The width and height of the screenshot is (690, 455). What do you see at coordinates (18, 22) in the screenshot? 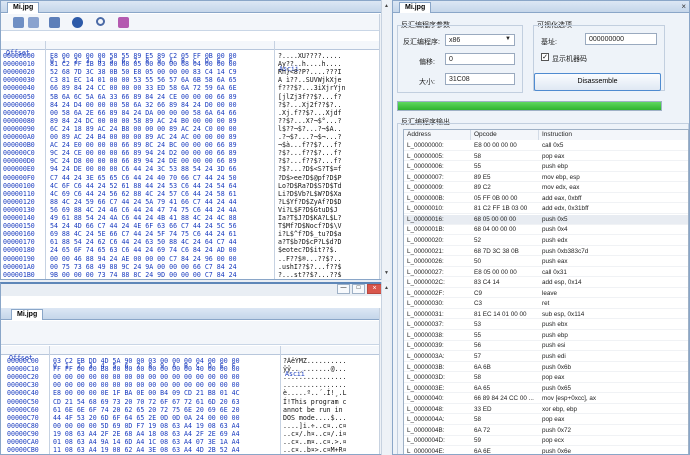
I see `copy-icon` at bounding box center [18, 22].